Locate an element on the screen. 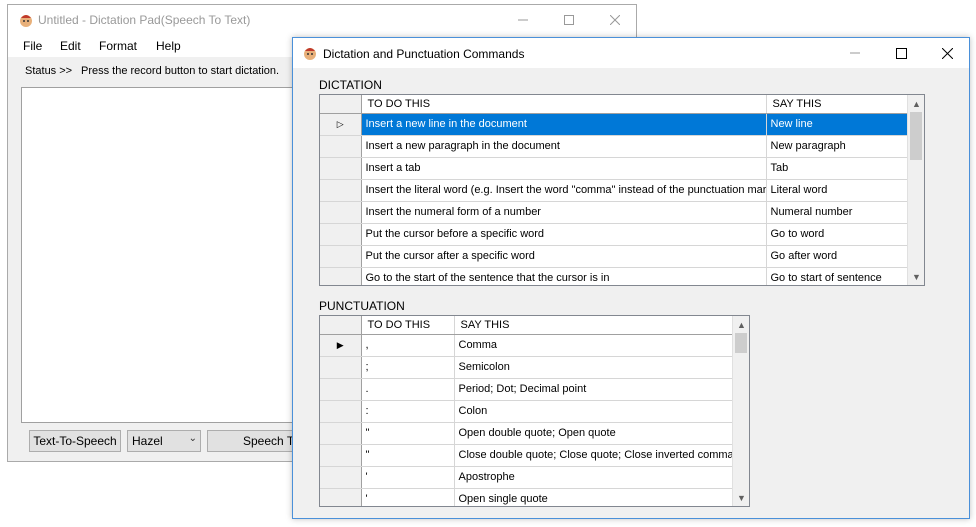 This screenshot has height=527, width=976. table-row: " Open double quote; Open quote is located at coordinates (527, 433).